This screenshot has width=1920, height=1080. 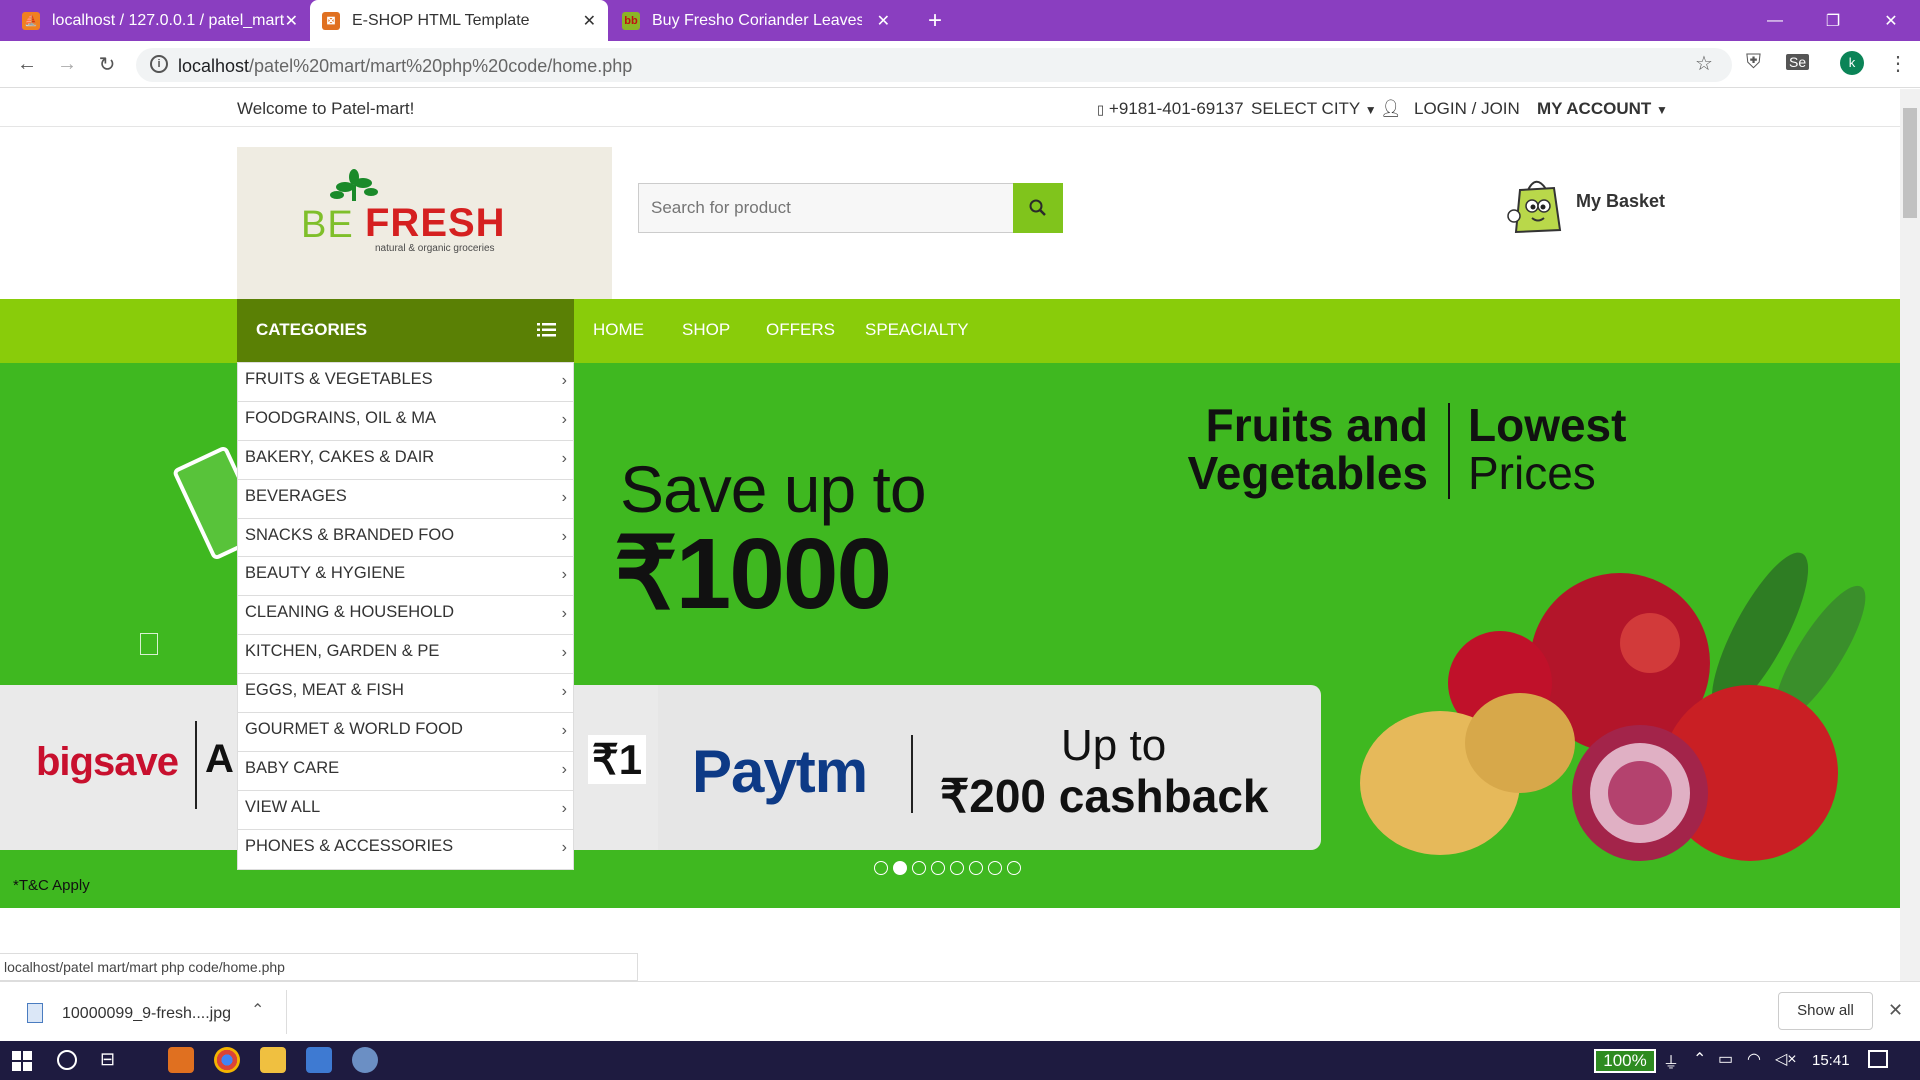 What do you see at coordinates (800, 330) in the screenshot?
I see `nav-offers: OFFERS` at bounding box center [800, 330].